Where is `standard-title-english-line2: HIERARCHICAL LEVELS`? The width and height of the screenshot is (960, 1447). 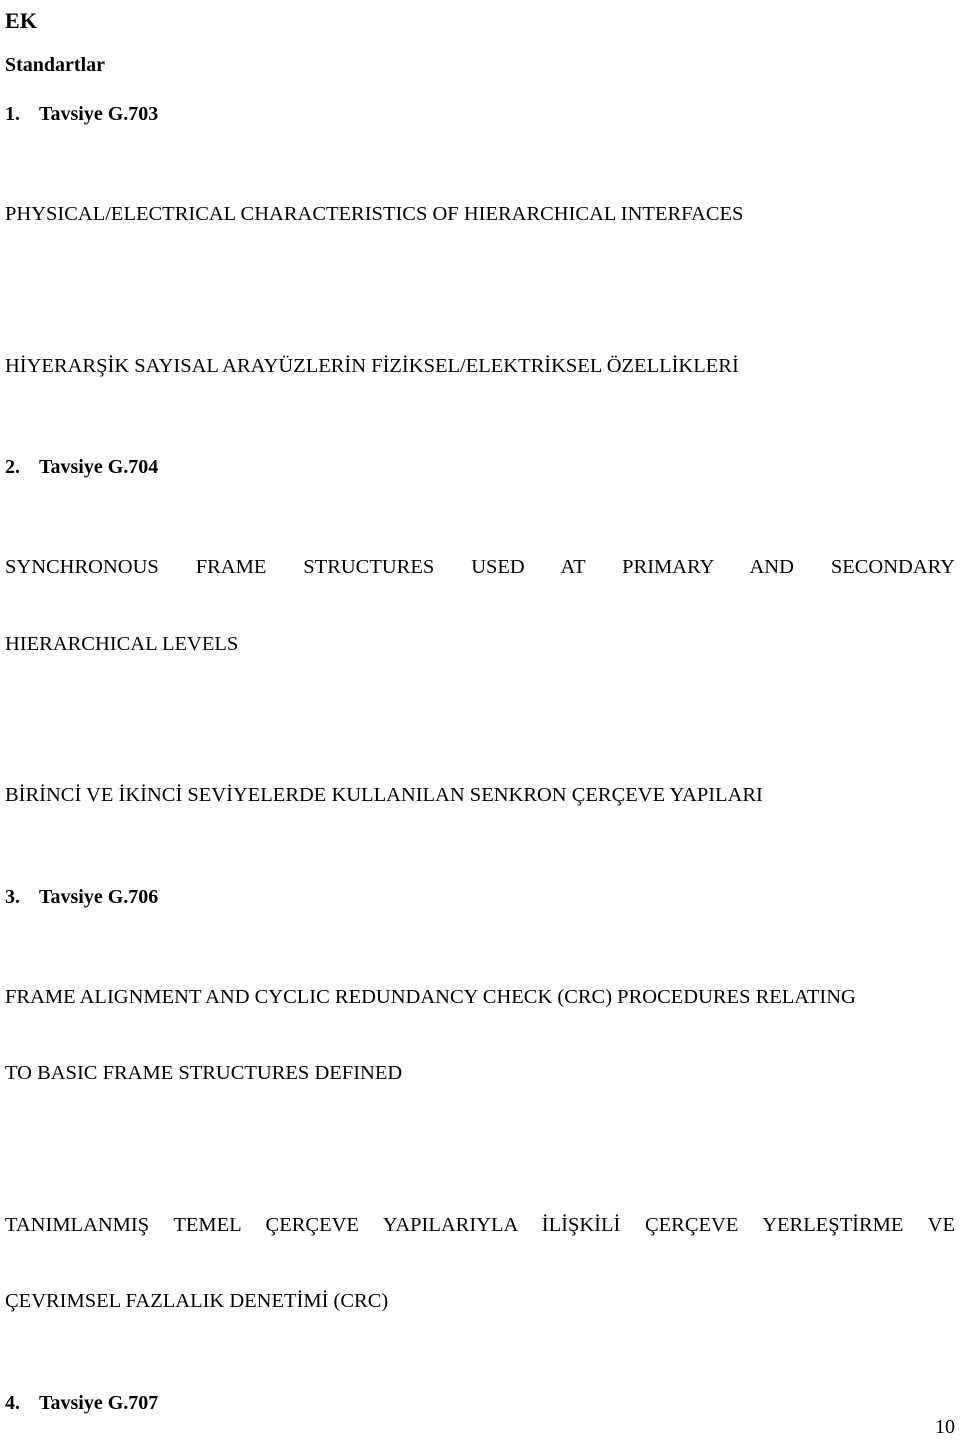
standard-title-english-line2: HIERARCHICAL LEVELS is located at coordinates (122, 643).